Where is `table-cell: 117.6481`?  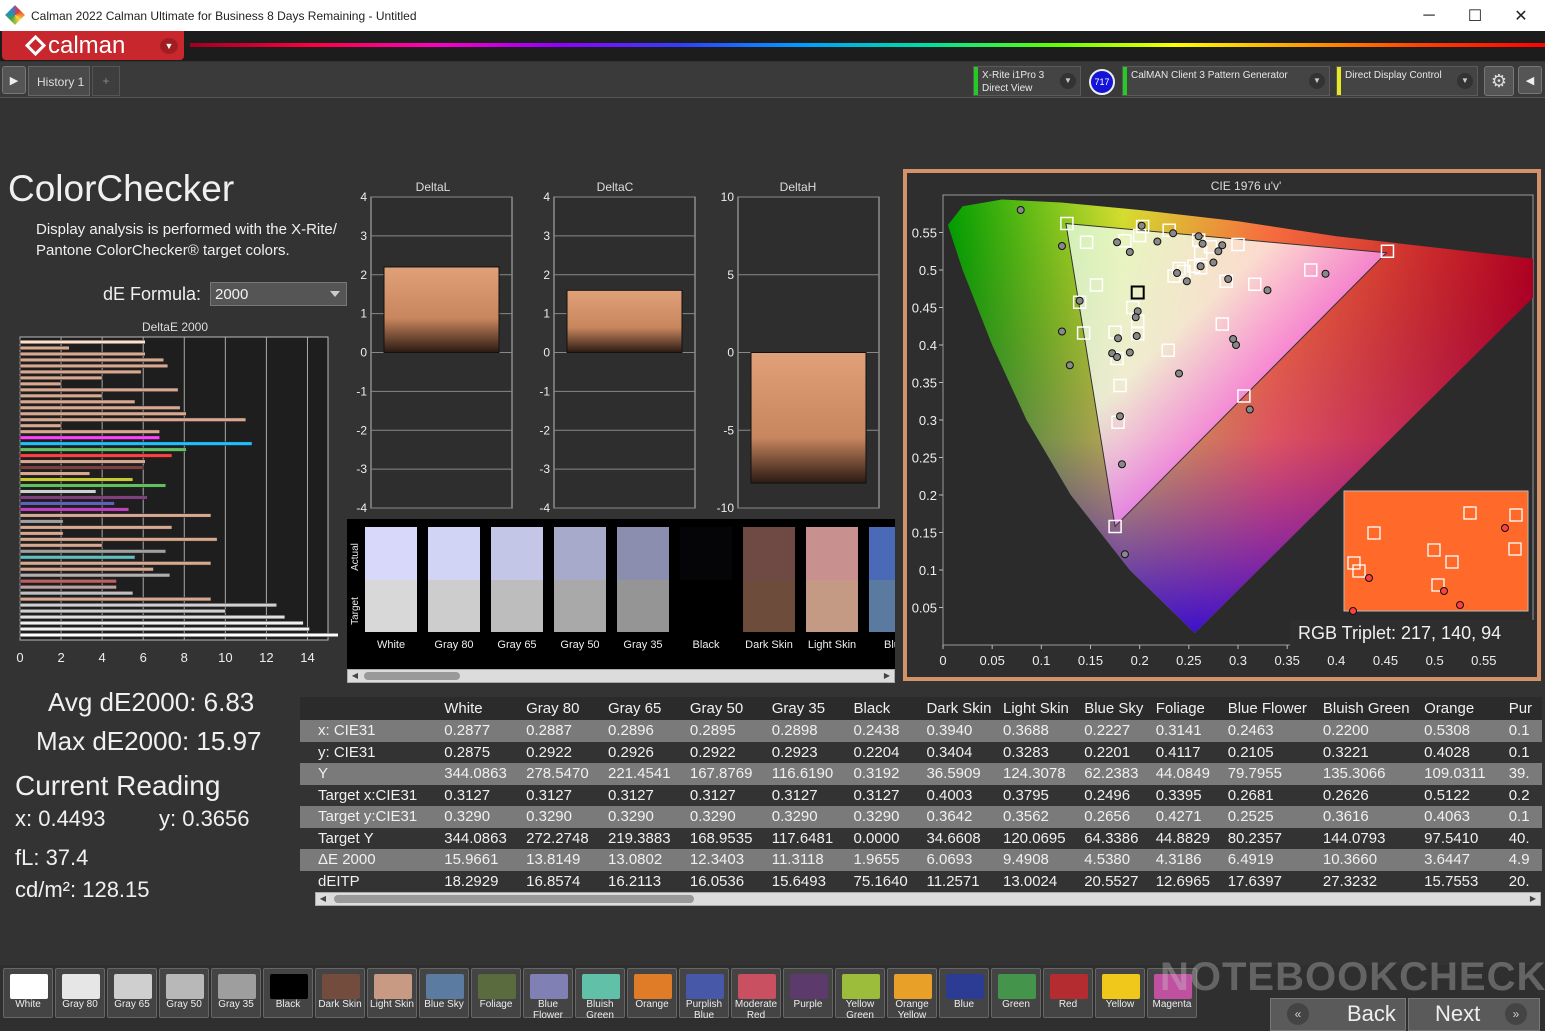 table-cell: 117.6481 is located at coordinates (806, 838).